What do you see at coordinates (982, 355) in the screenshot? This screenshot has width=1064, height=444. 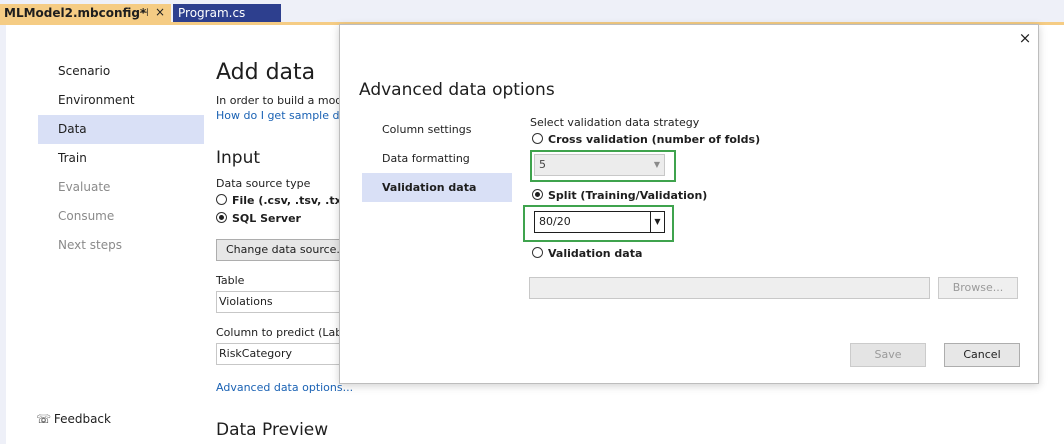 I see `cancel-button: Cancel` at bounding box center [982, 355].